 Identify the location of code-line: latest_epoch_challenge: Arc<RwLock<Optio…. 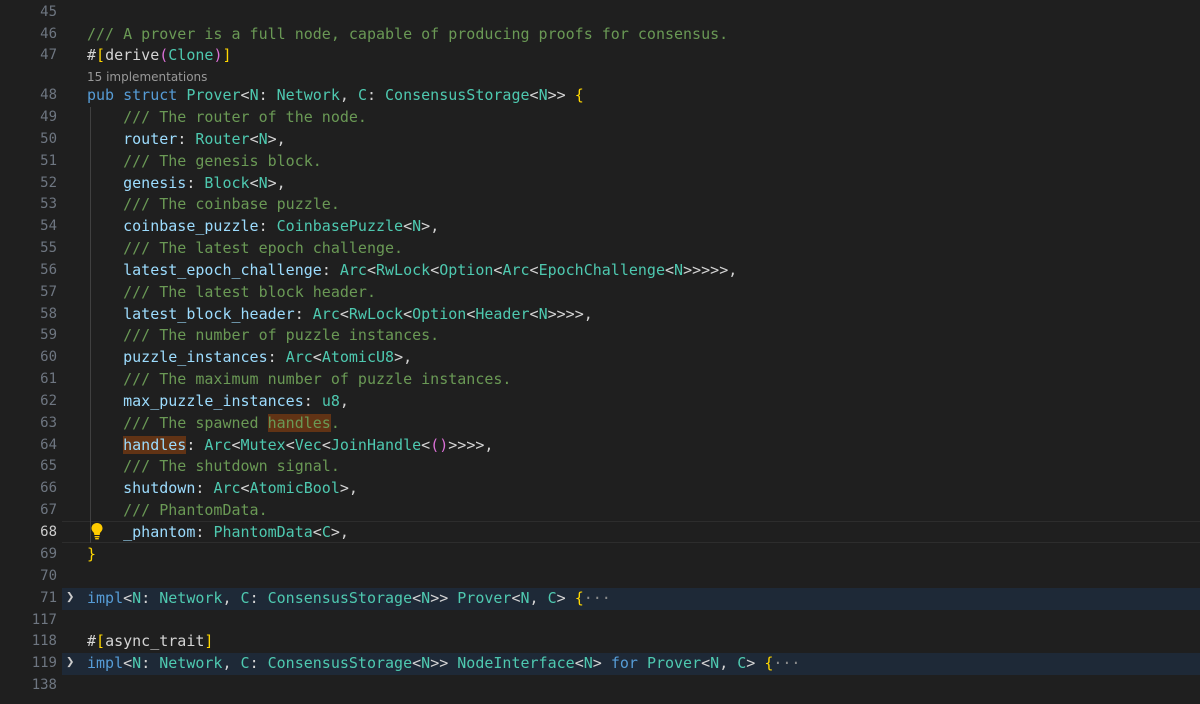
(412, 270).